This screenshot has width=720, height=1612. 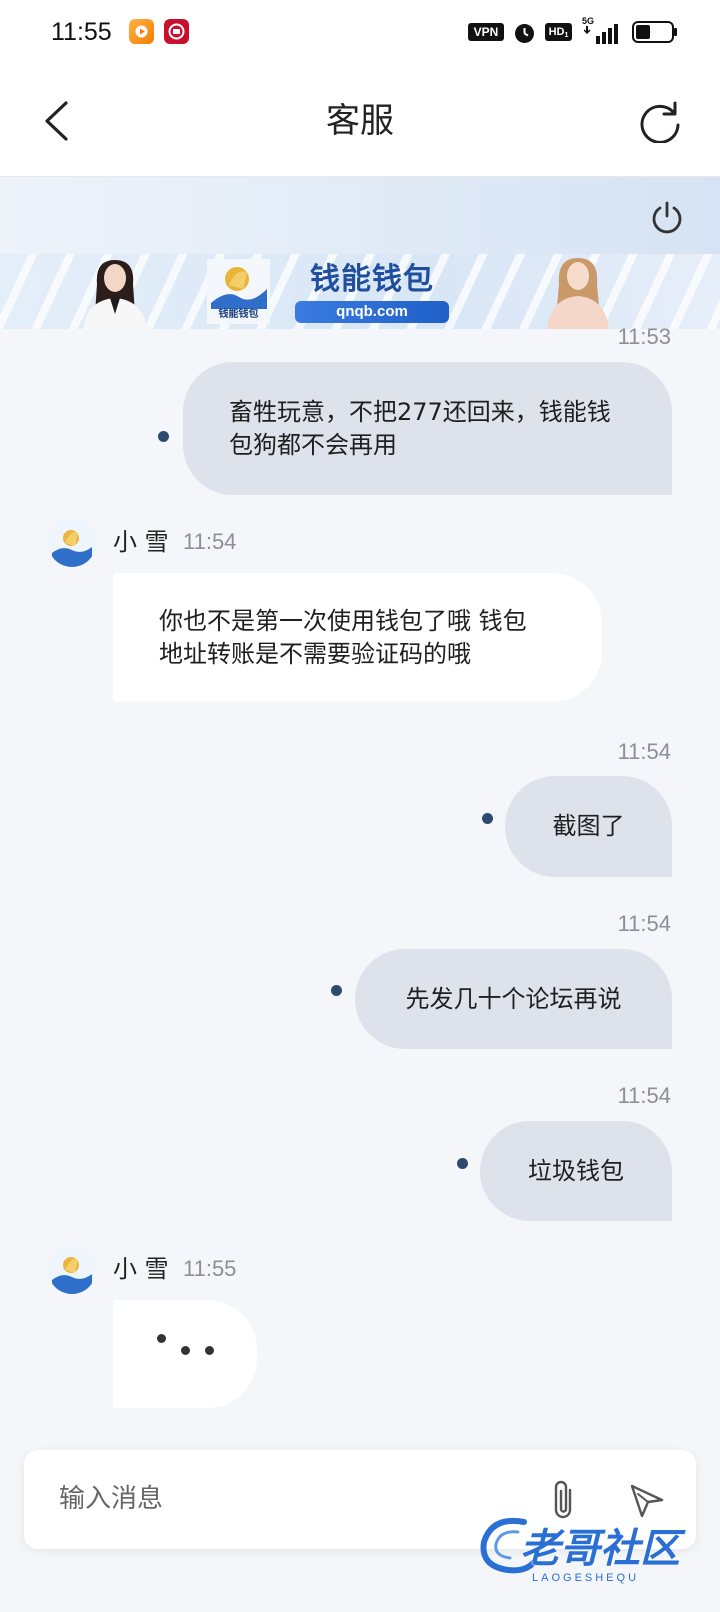 I want to click on message-text-line: 先发几十个论坛再说, so click(x=513, y=998).